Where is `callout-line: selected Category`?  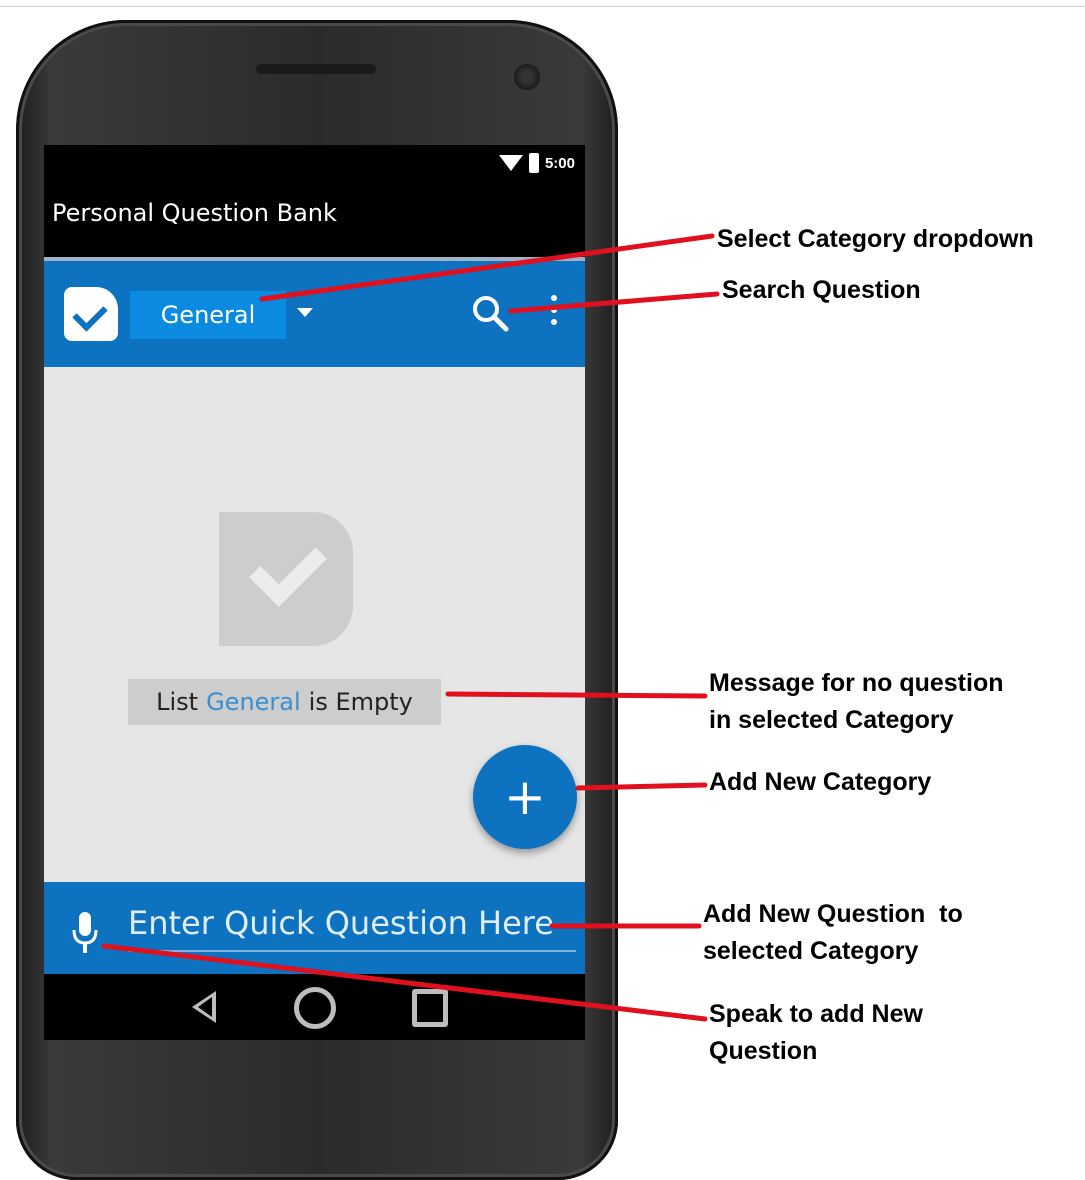 callout-line: selected Category is located at coordinates (811, 951).